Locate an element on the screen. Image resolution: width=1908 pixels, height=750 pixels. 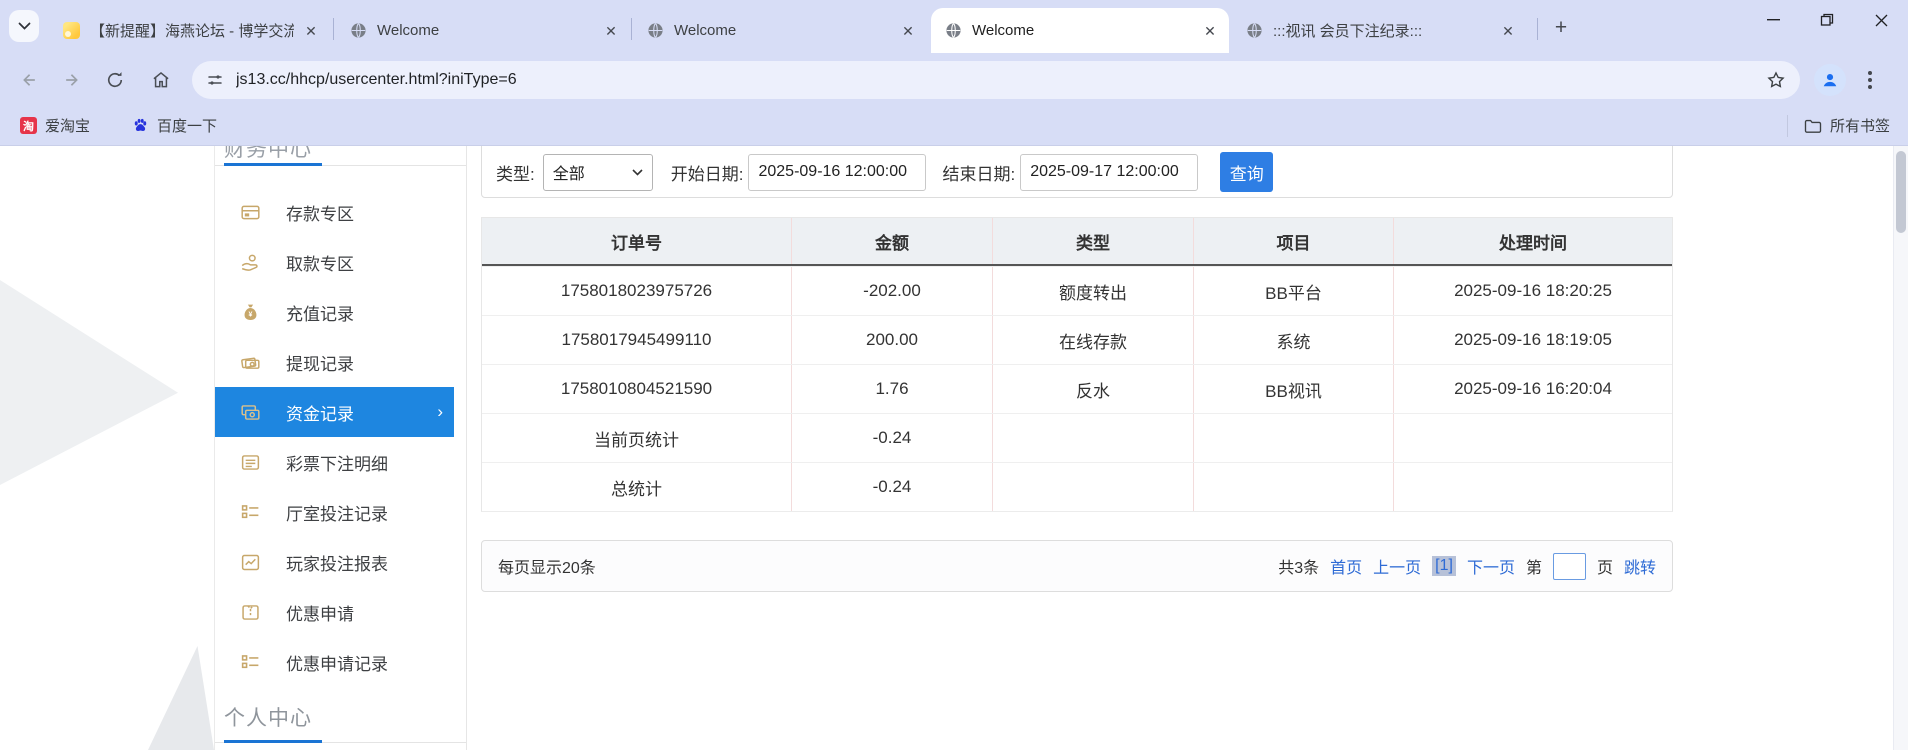
page-jump-input is located at coordinates (1569, 566).